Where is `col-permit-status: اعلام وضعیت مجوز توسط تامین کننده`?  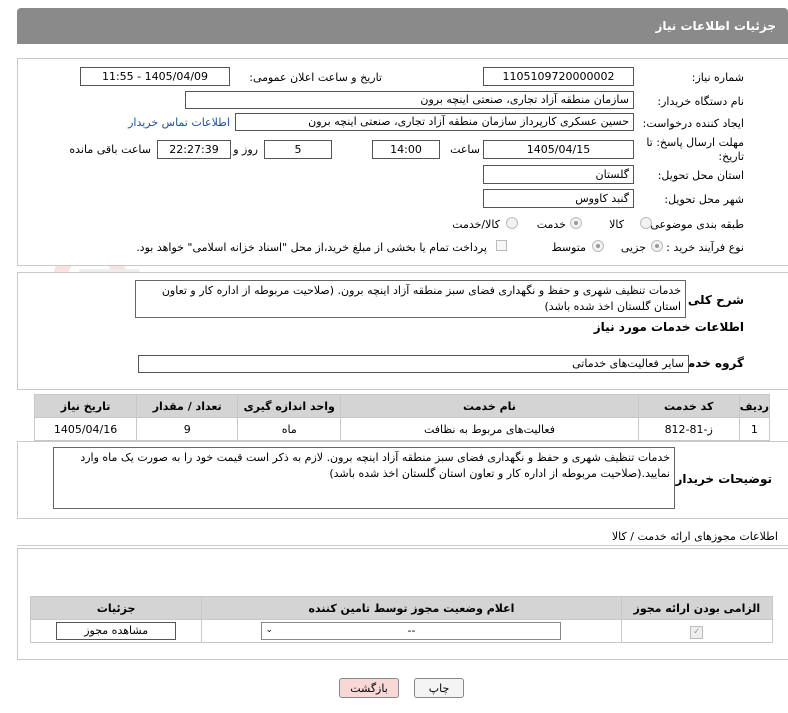
col-permit-status: اعلام وضعیت مجوز توسط تامین کننده is located at coordinates (411, 608).